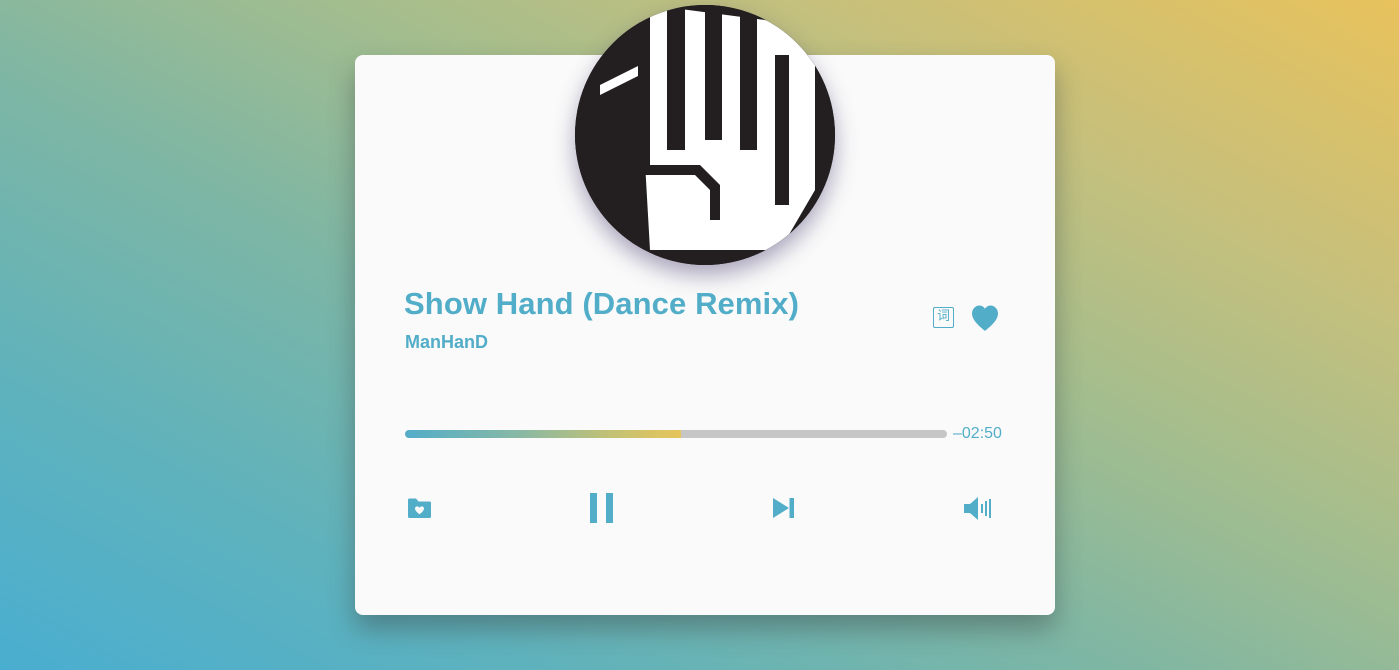  Describe the element at coordinates (543, 434) in the screenshot. I see `progress-fill` at that location.